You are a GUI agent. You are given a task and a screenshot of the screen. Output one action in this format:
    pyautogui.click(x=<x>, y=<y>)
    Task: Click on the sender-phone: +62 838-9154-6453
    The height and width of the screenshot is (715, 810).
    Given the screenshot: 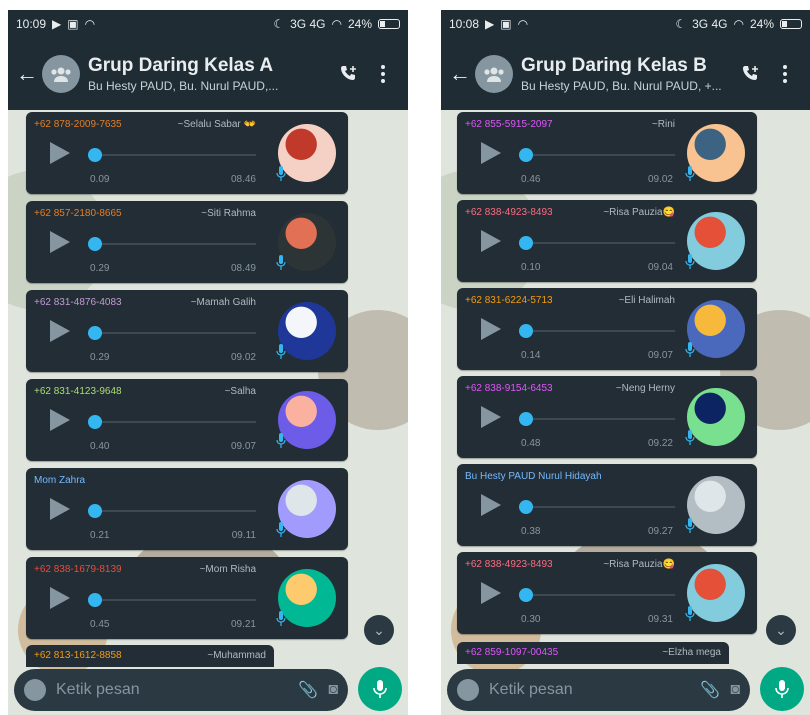 What is the action you would take?
    pyautogui.click(x=509, y=388)
    